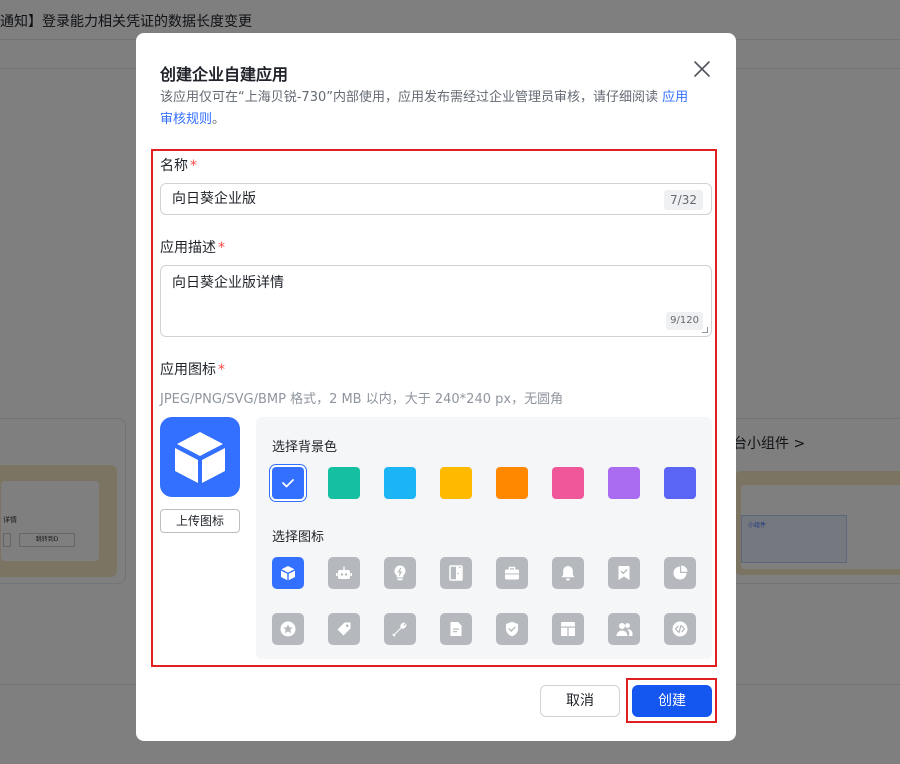 The height and width of the screenshot is (764, 900). Describe the element at coordinates (680, 629) in the screenshot. I see `code-icon` at that location.